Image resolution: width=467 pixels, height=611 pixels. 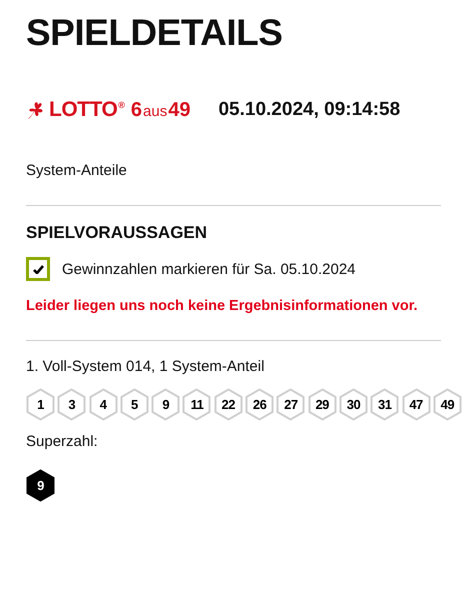 I want to click on logo-text: LOTTO, so click(x=83, y=110).